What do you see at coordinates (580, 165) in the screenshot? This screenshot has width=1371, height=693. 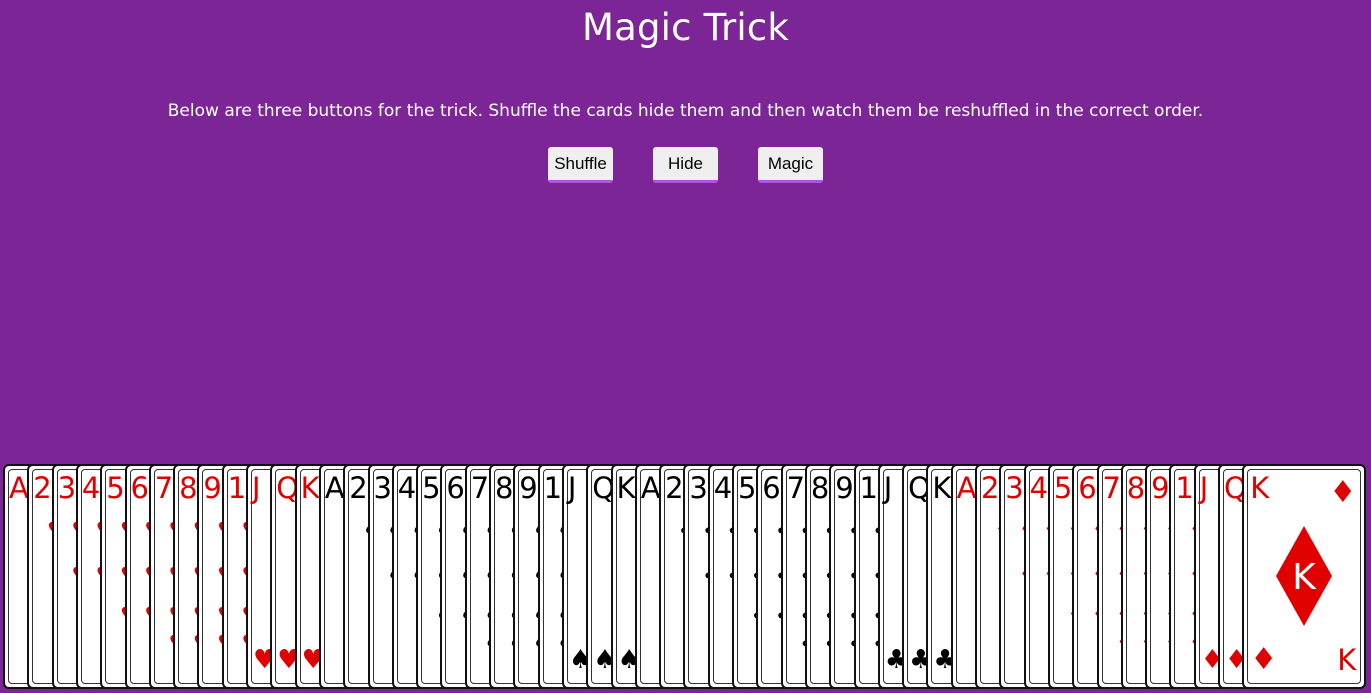 I see `shuffle-button: Shuffle` at bounding box center [580, 165].